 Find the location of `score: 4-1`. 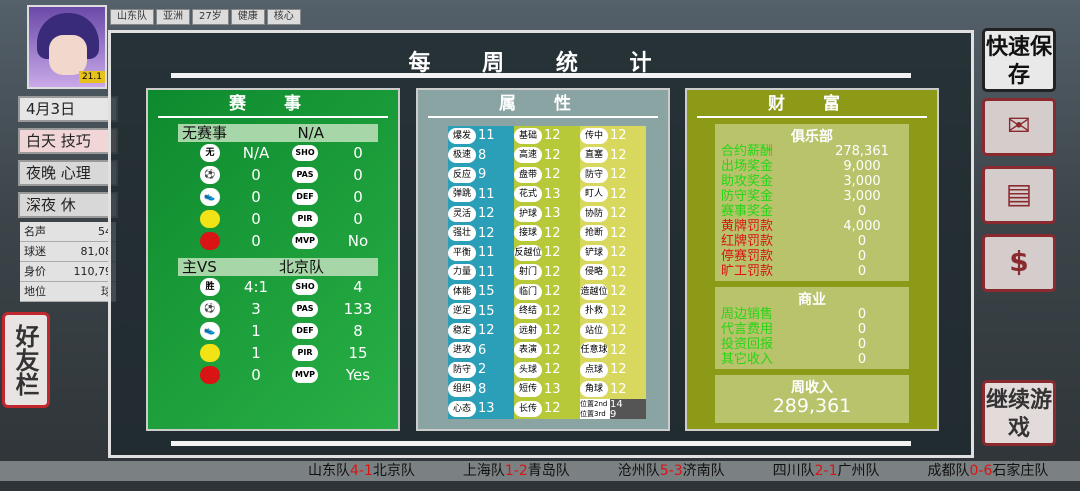

score: 4-1 is located at coordinates (361, 471).